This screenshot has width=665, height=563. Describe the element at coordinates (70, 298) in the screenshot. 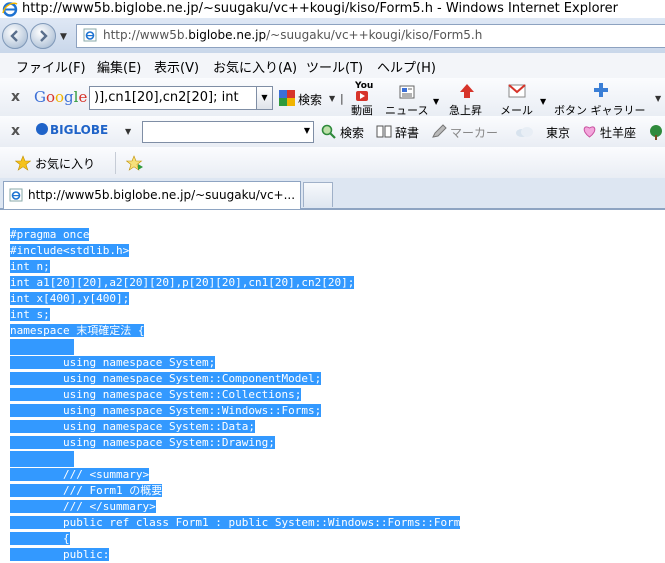

I see `code-line: int x[400],y[400];` at that location.